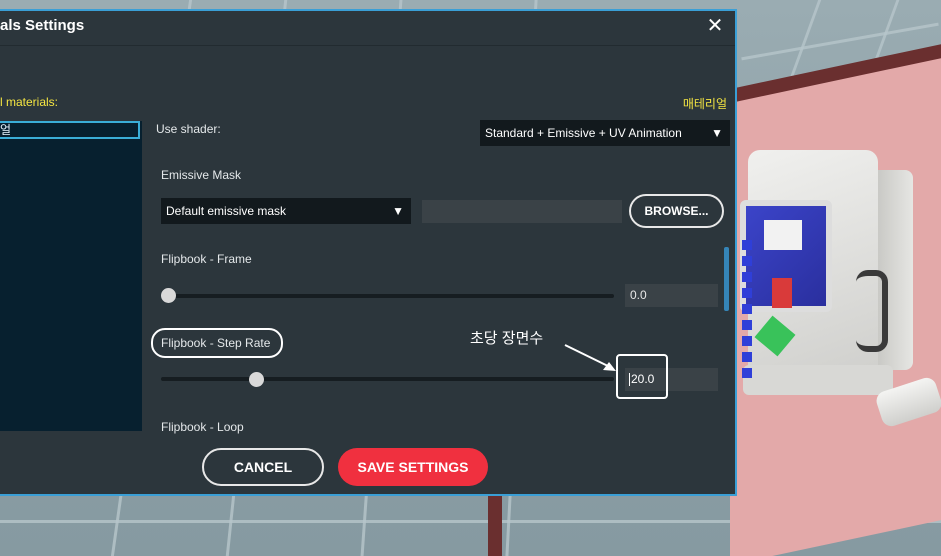  I want to click on annotation-text: 초당 장면수, so click(507, 338).